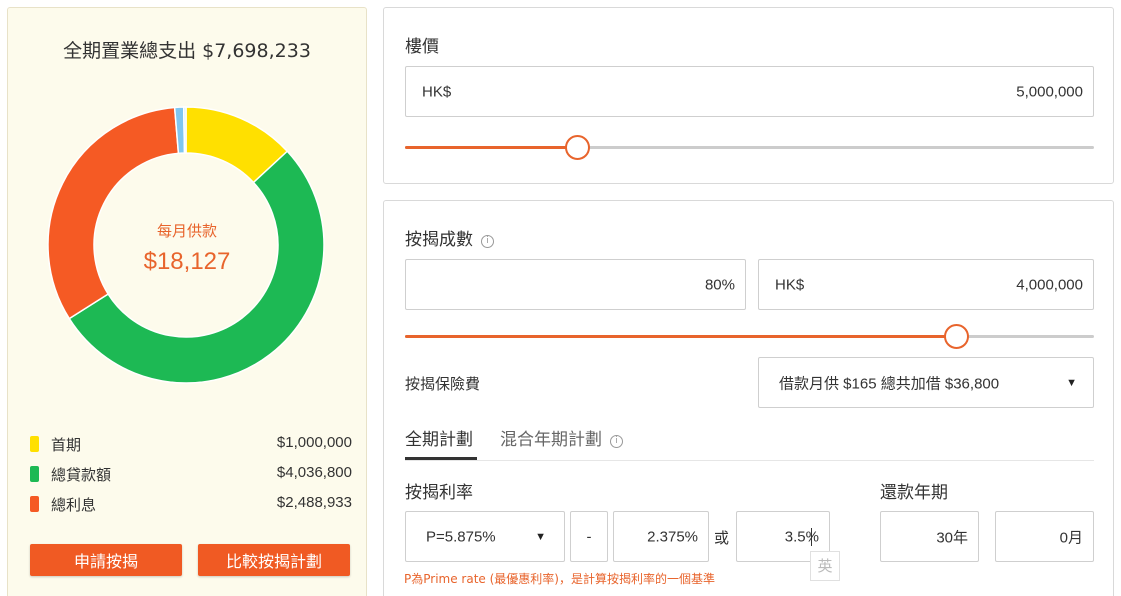 This screenshot has height=596, width=1121. Describe the element at coordinates (801, 536) in the screenshot. I see `interest-rate-value: 3.5%` at that location.